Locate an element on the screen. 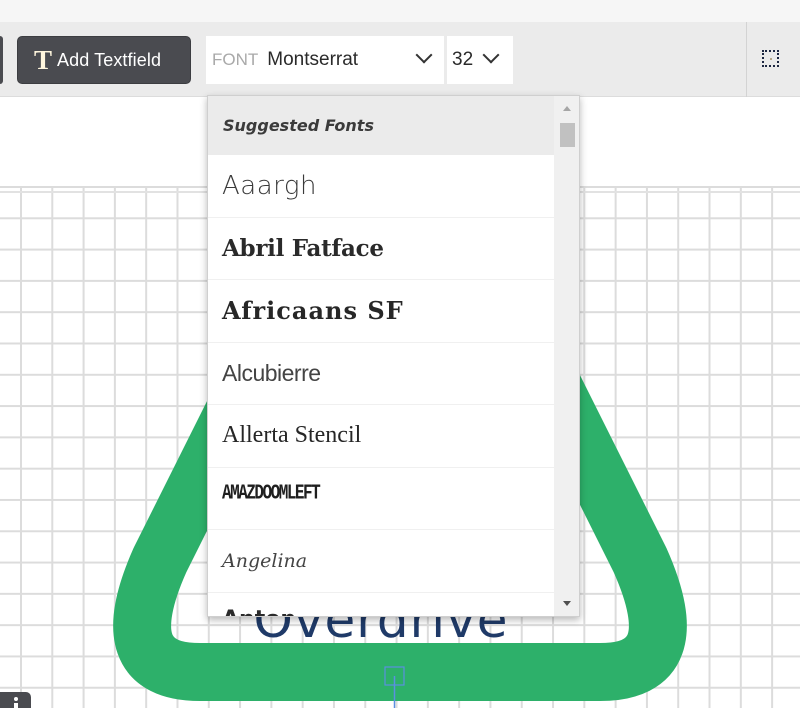 This screenshot has width=800, height=708. font-option-aaargh: Aaargh is located at coordinates (381, 186).